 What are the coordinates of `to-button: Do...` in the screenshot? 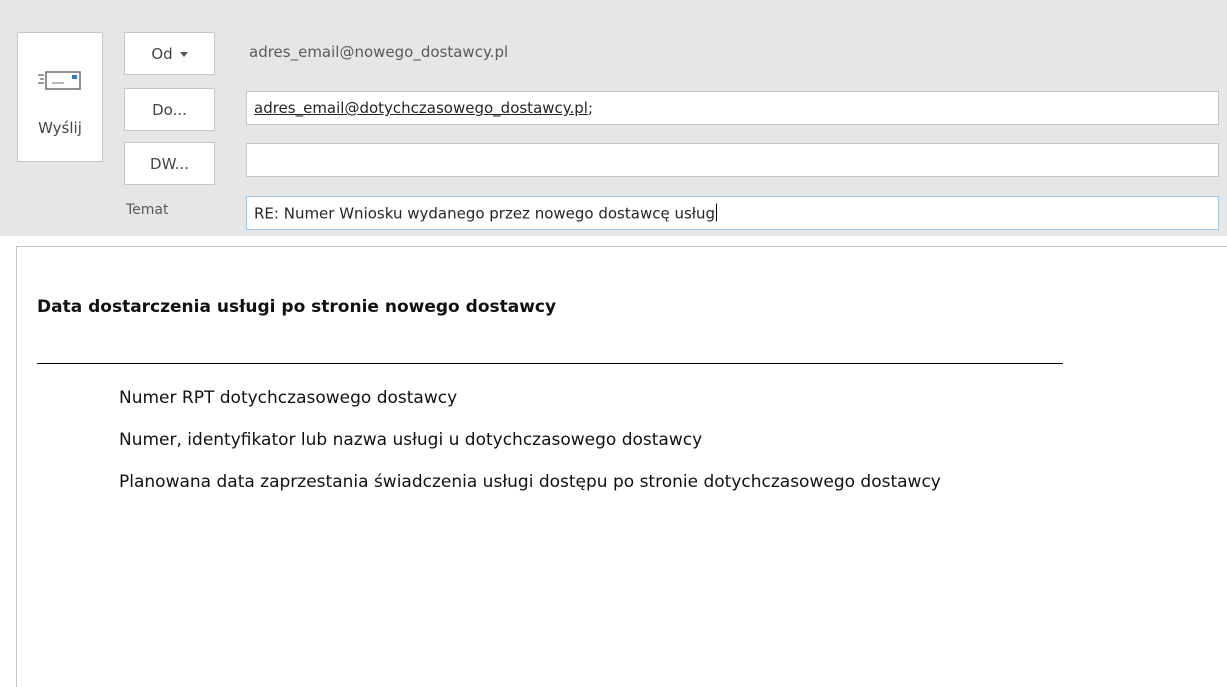 It's located at (169, 109).